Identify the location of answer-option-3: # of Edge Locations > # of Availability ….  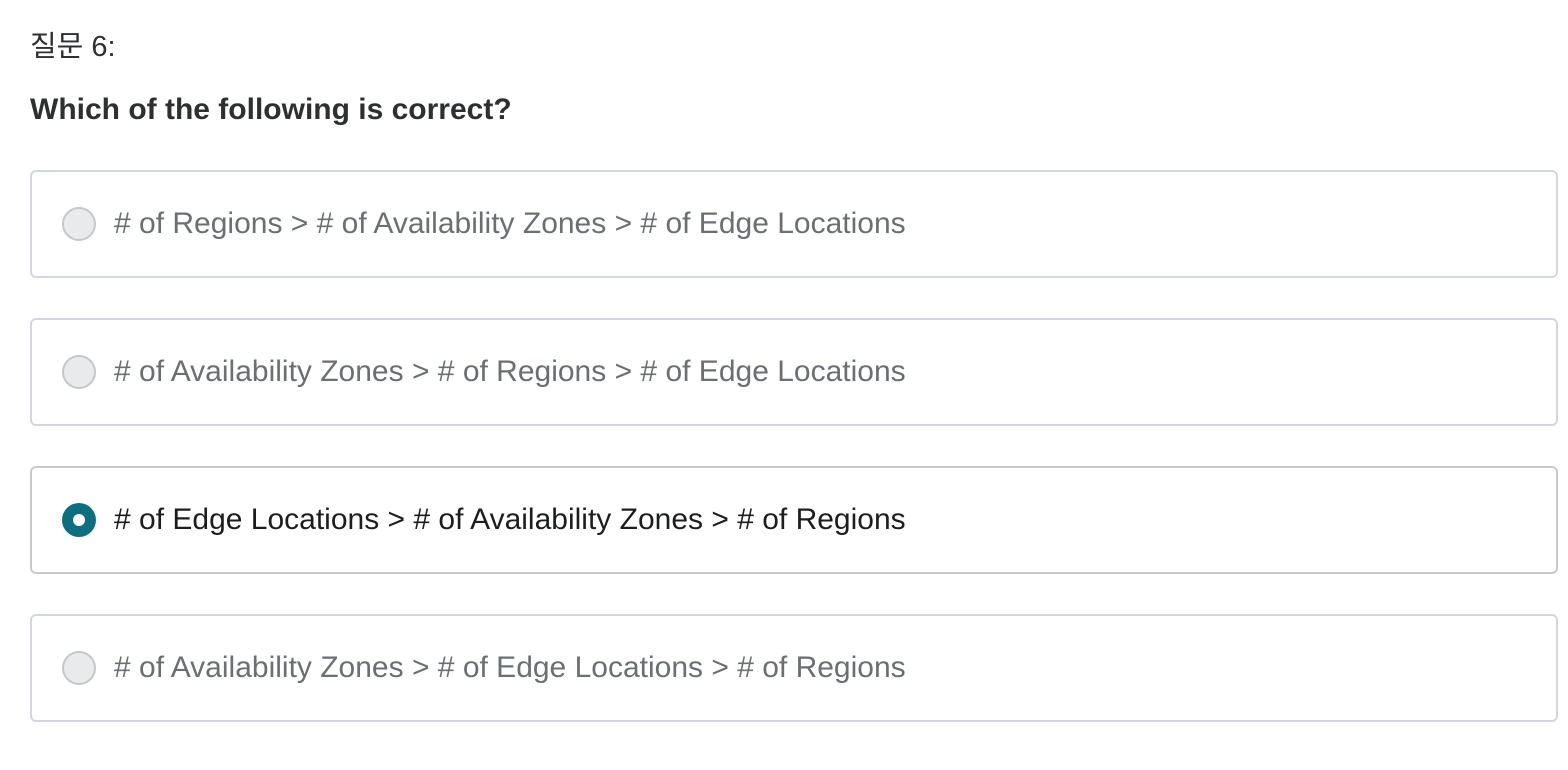
(794, 520).